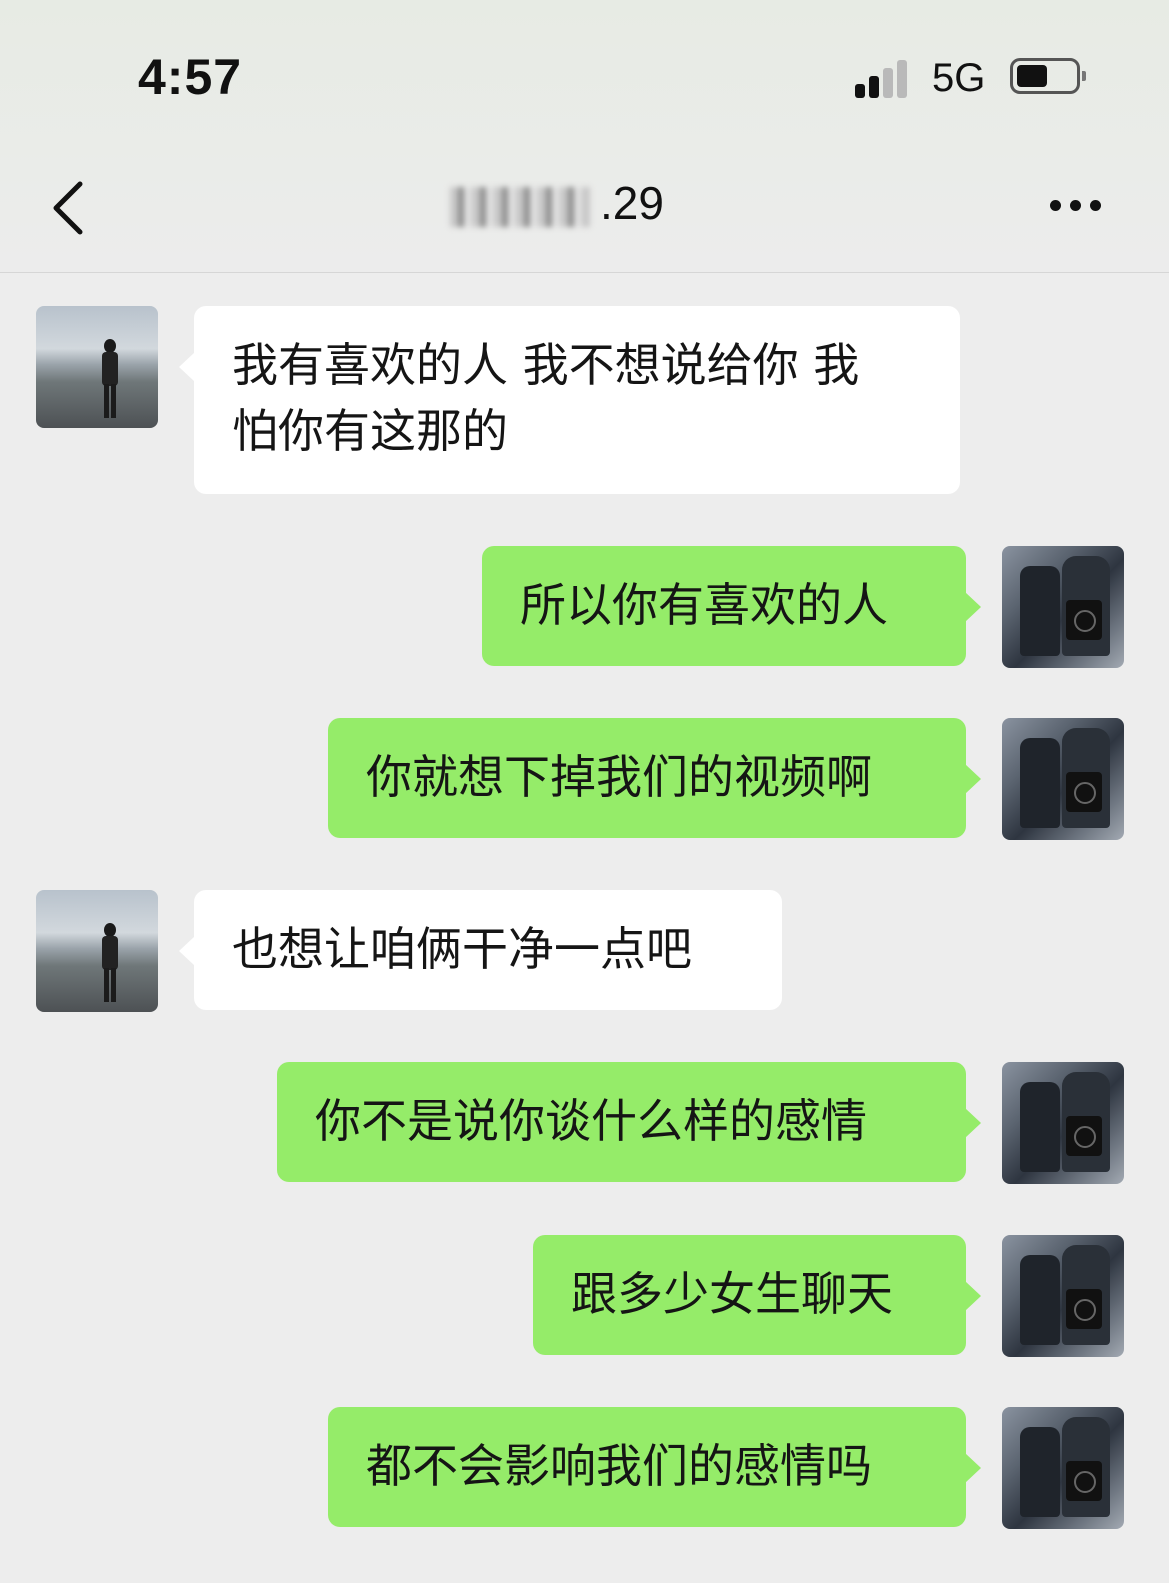 This screenshot has width=1169, height=1583. Describe the element at coordinates (959, 78) in the screenshot. I see `network-type: 5G` at that location.